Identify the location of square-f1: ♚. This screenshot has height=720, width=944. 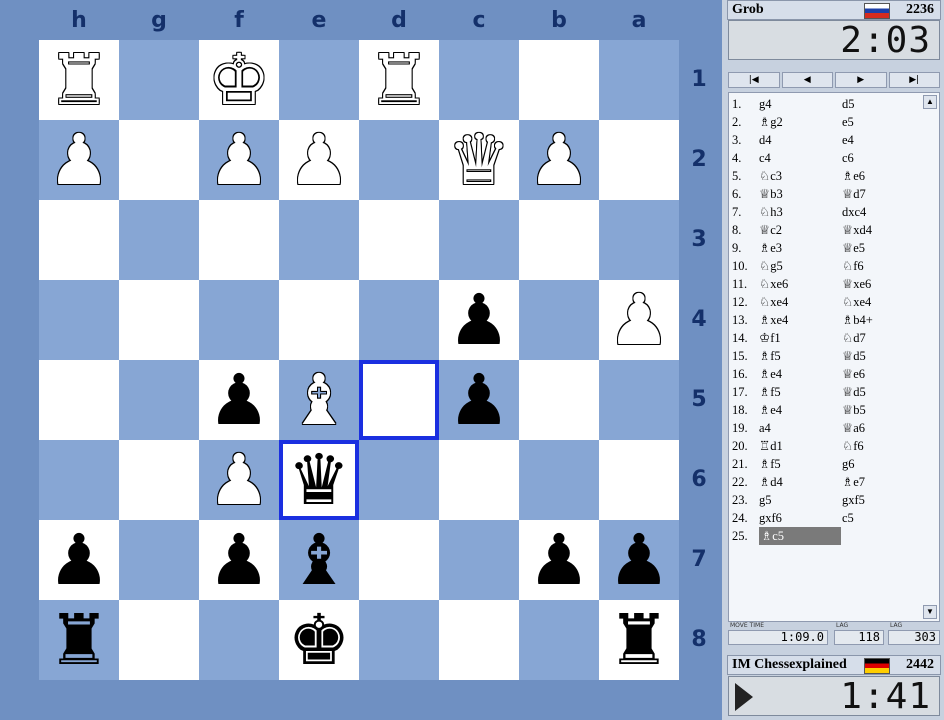
(239, 80).